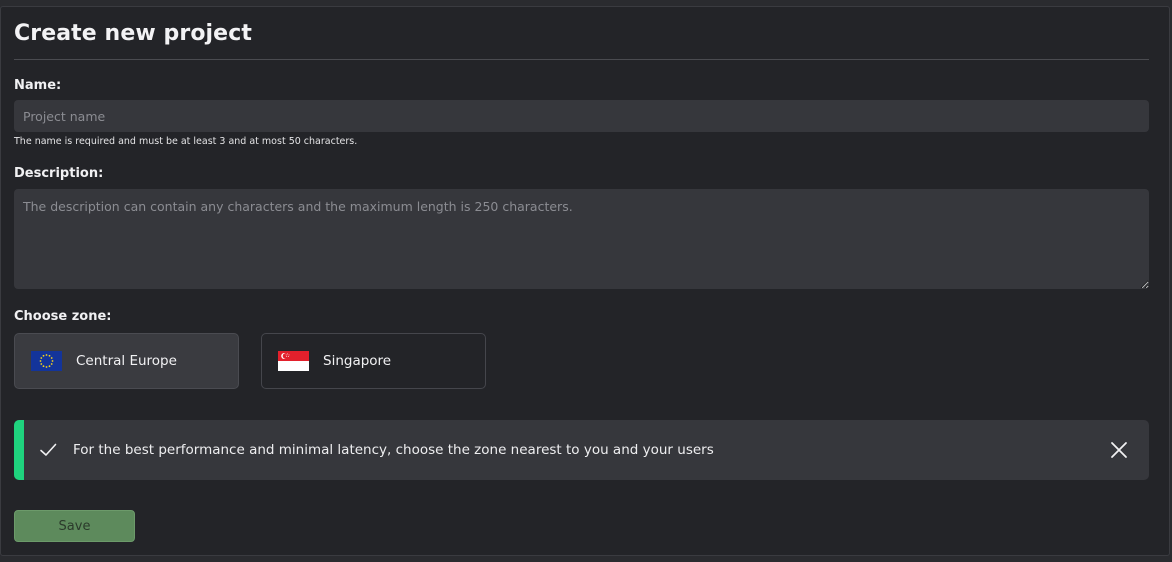 This screenshot has height=562, width=1172. I want to click on zone-option-central-europe: Central Europe, so click(126, 361).